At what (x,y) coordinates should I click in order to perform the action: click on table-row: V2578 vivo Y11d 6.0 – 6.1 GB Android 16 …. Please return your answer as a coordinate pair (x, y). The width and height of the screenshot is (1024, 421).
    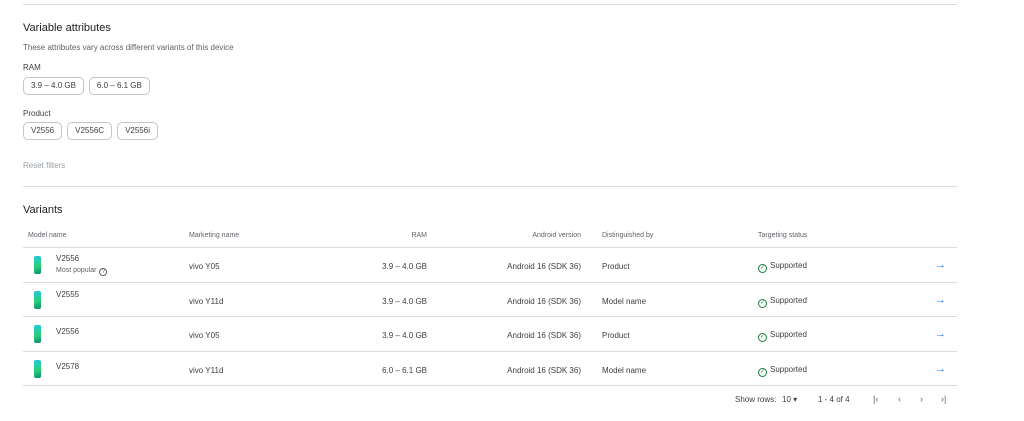
    Looking at the image, I should click on (490, 369).